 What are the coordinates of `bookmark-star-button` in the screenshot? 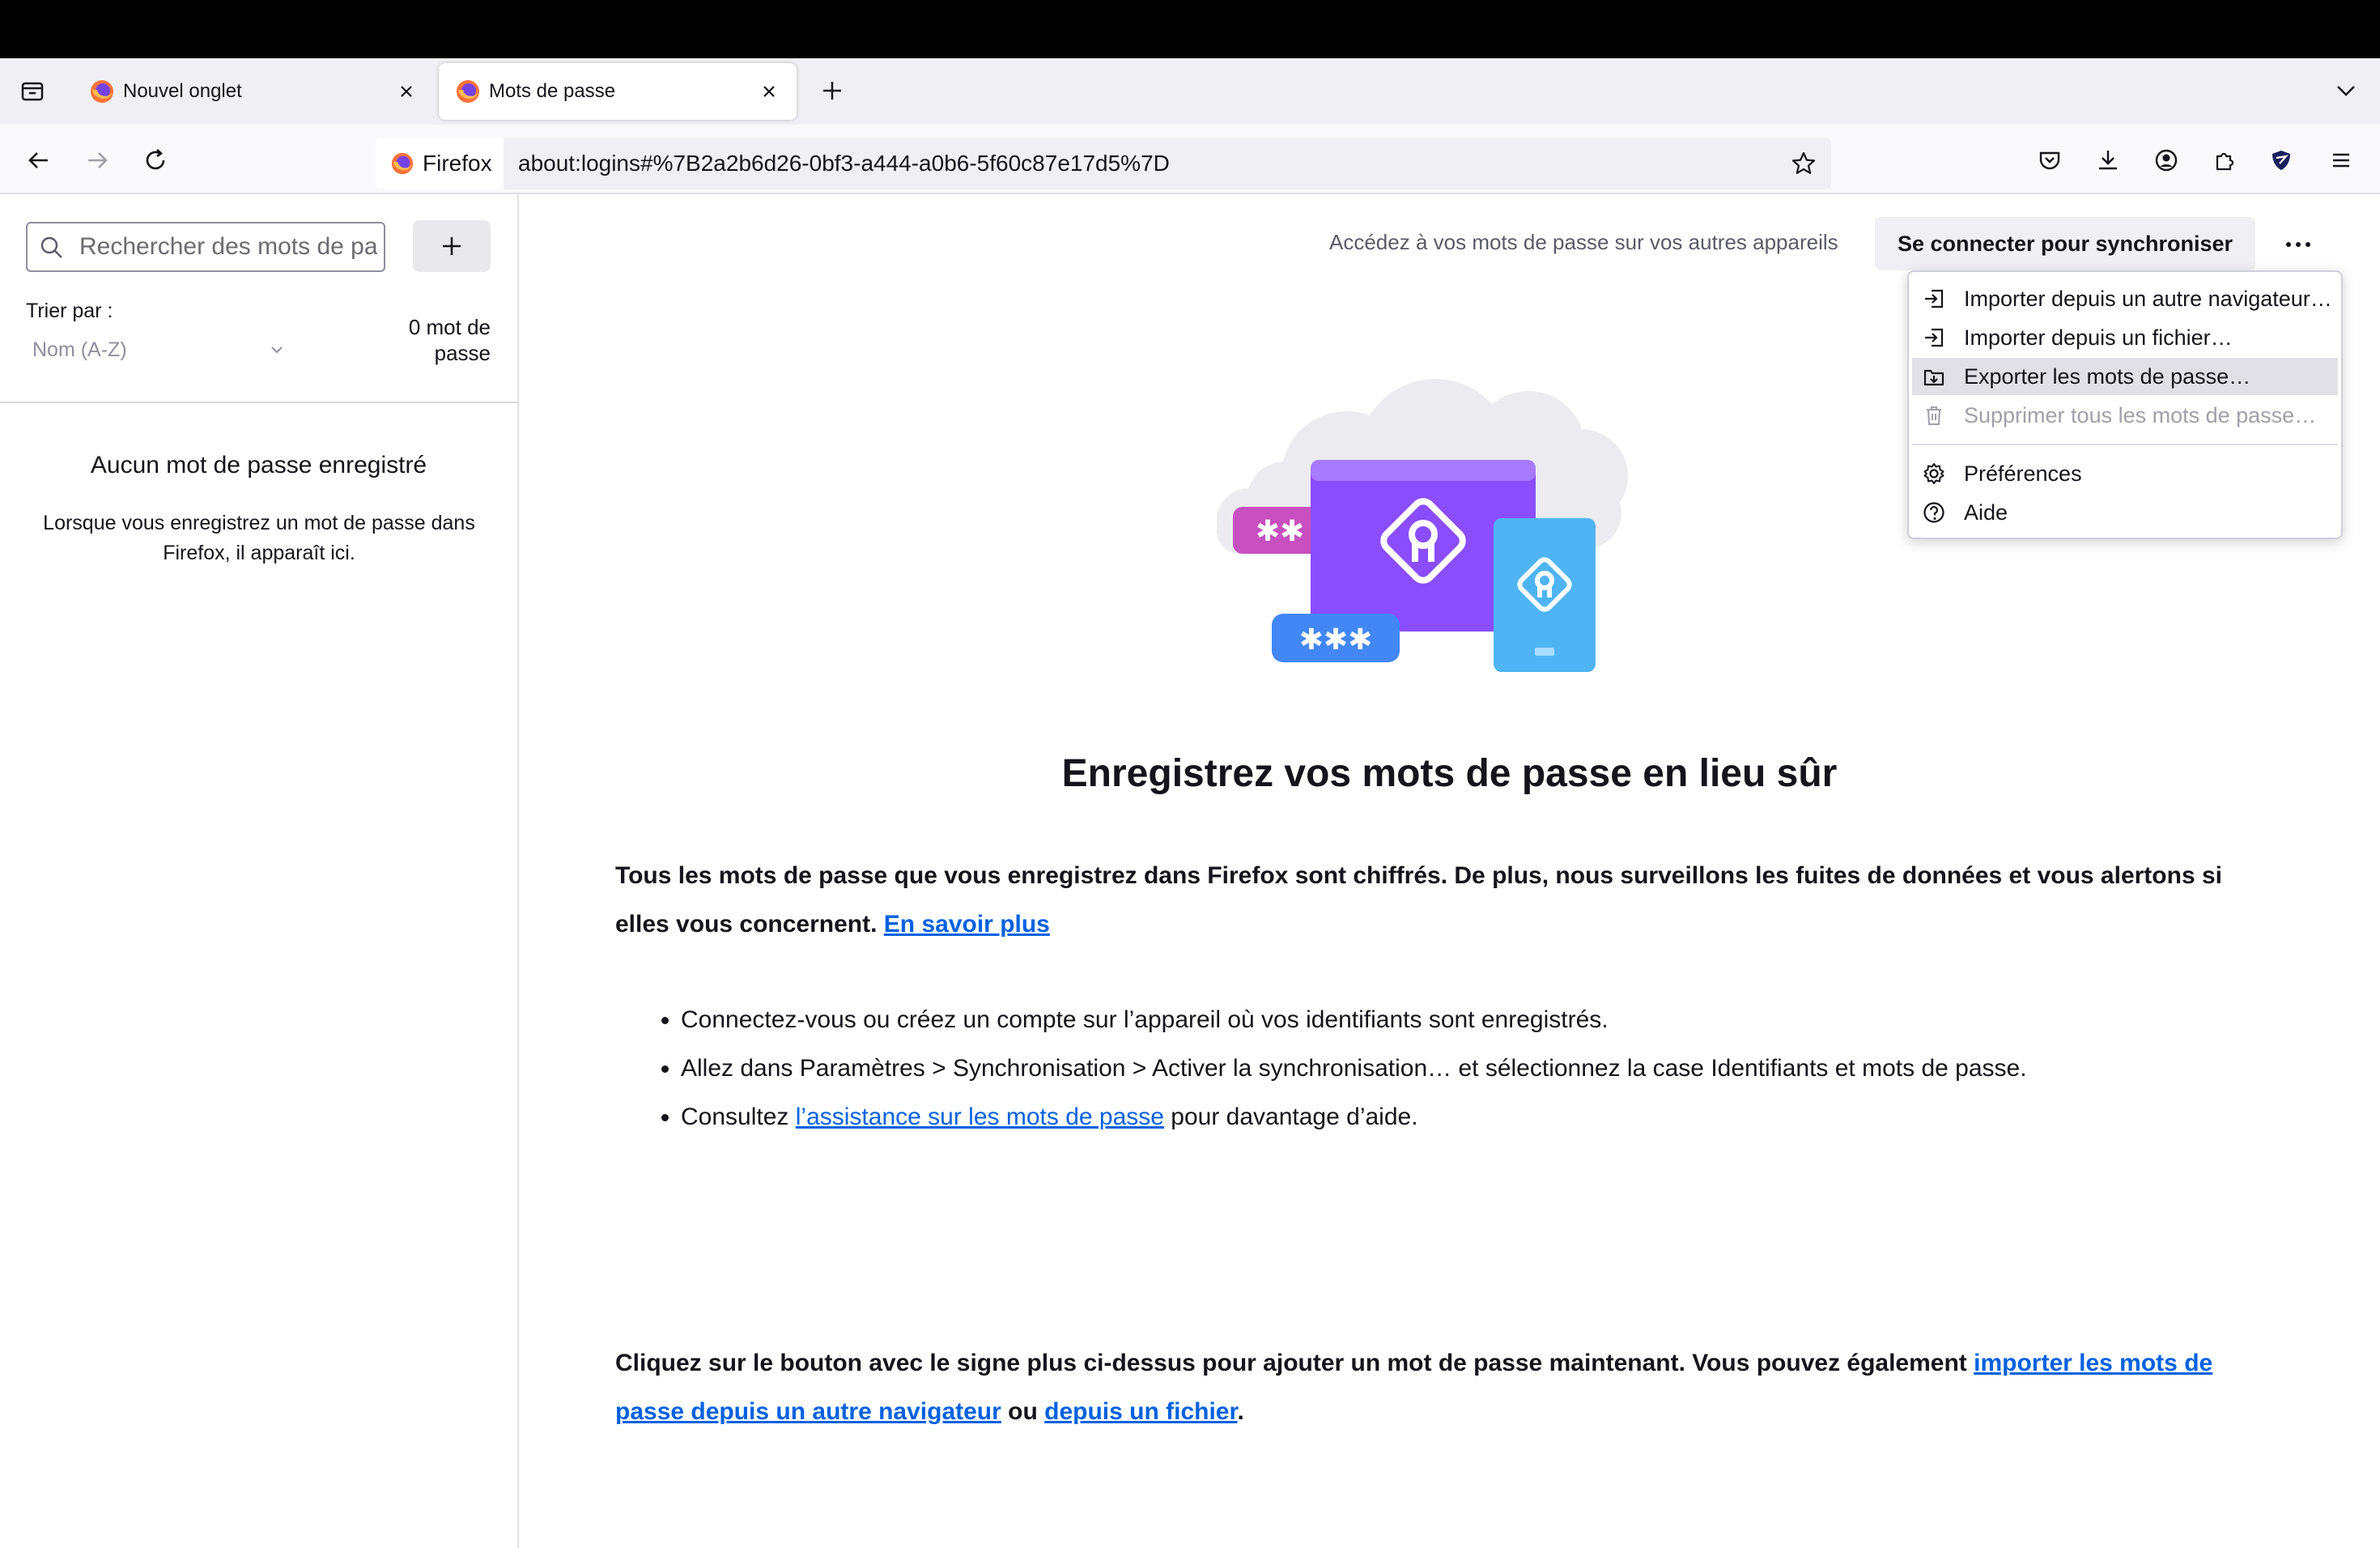 It's located at (1804, 164).